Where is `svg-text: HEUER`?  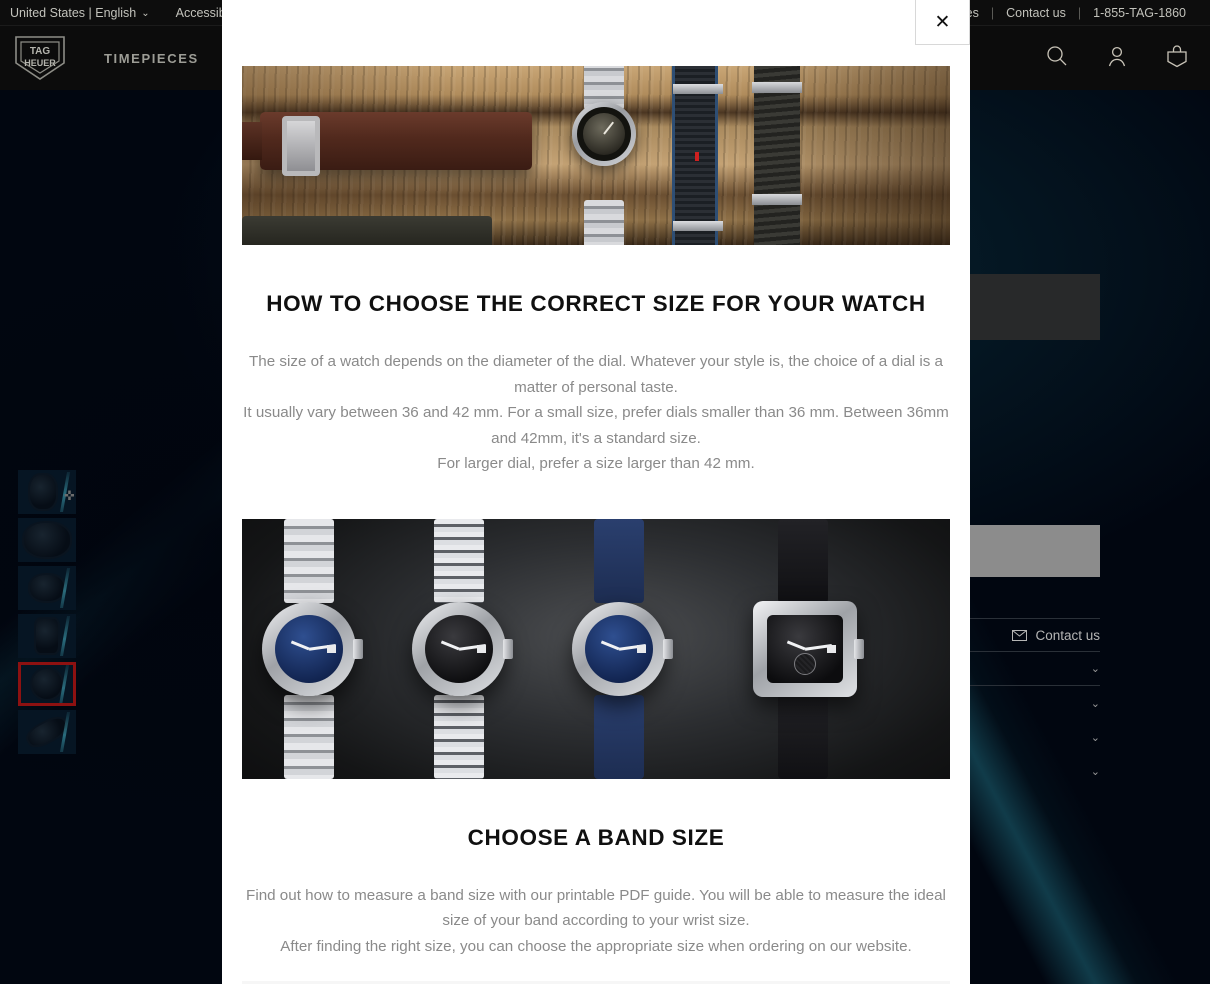
svg-text: HEUER is located at coordinates (40, 63).